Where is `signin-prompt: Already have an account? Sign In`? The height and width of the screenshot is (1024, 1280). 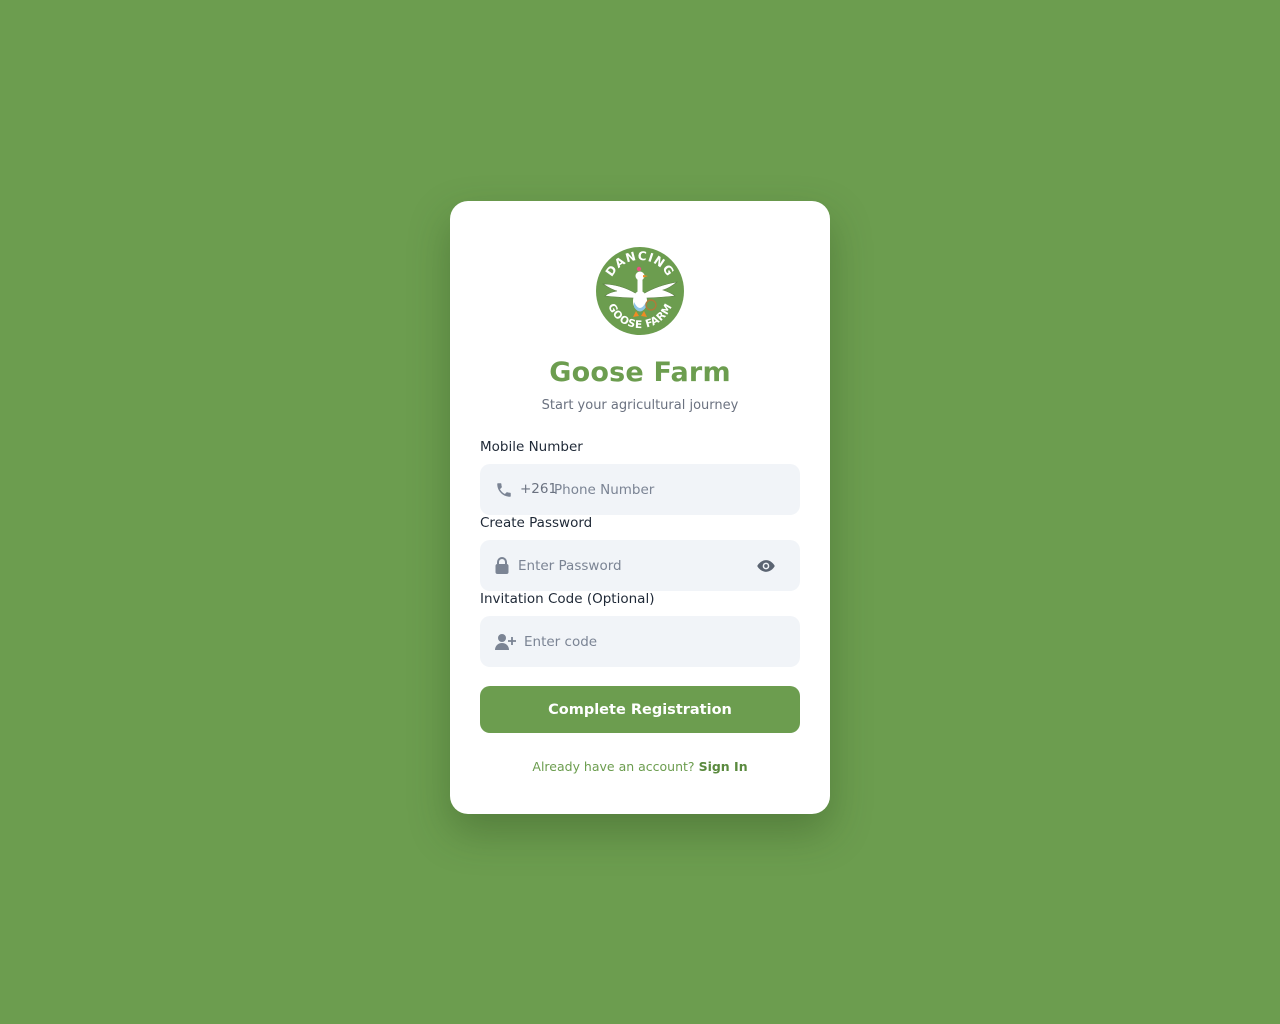 signin-prompt: Already have an account? Sign In is located at coordinates (640, 766).